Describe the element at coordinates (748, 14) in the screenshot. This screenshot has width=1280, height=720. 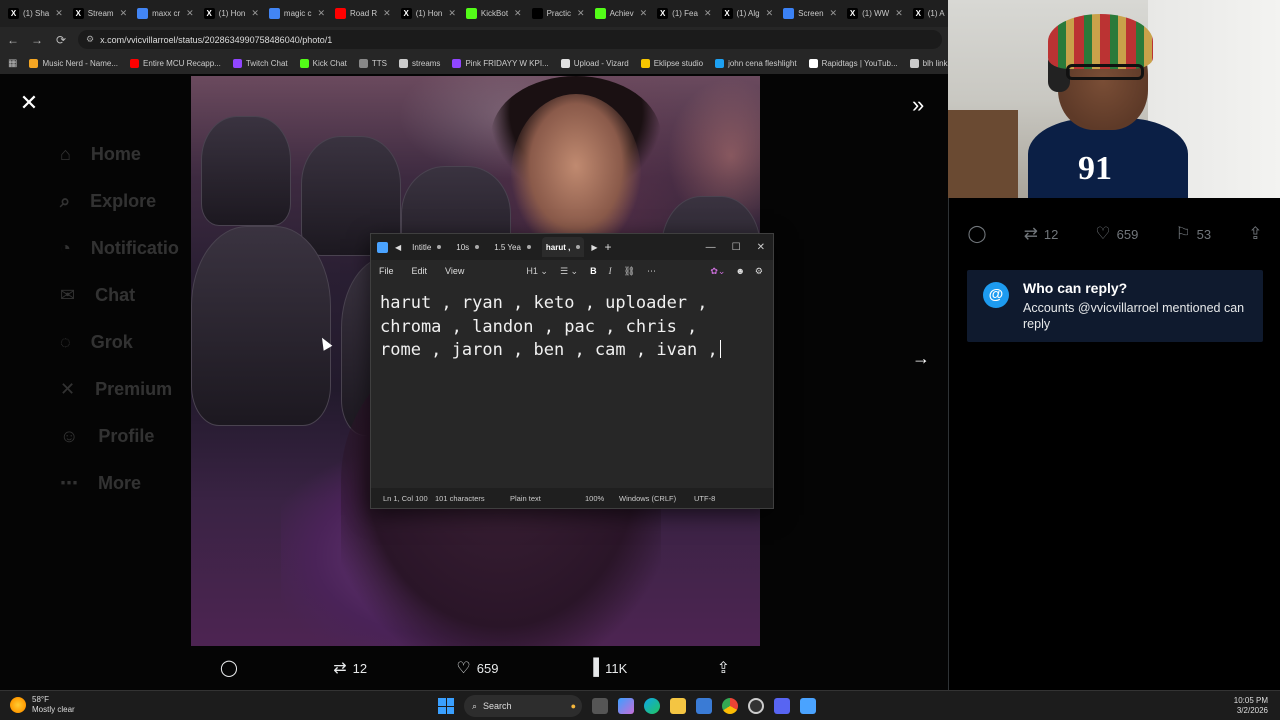
I see `browser-tab: X (1) Alg ✕` at that location.